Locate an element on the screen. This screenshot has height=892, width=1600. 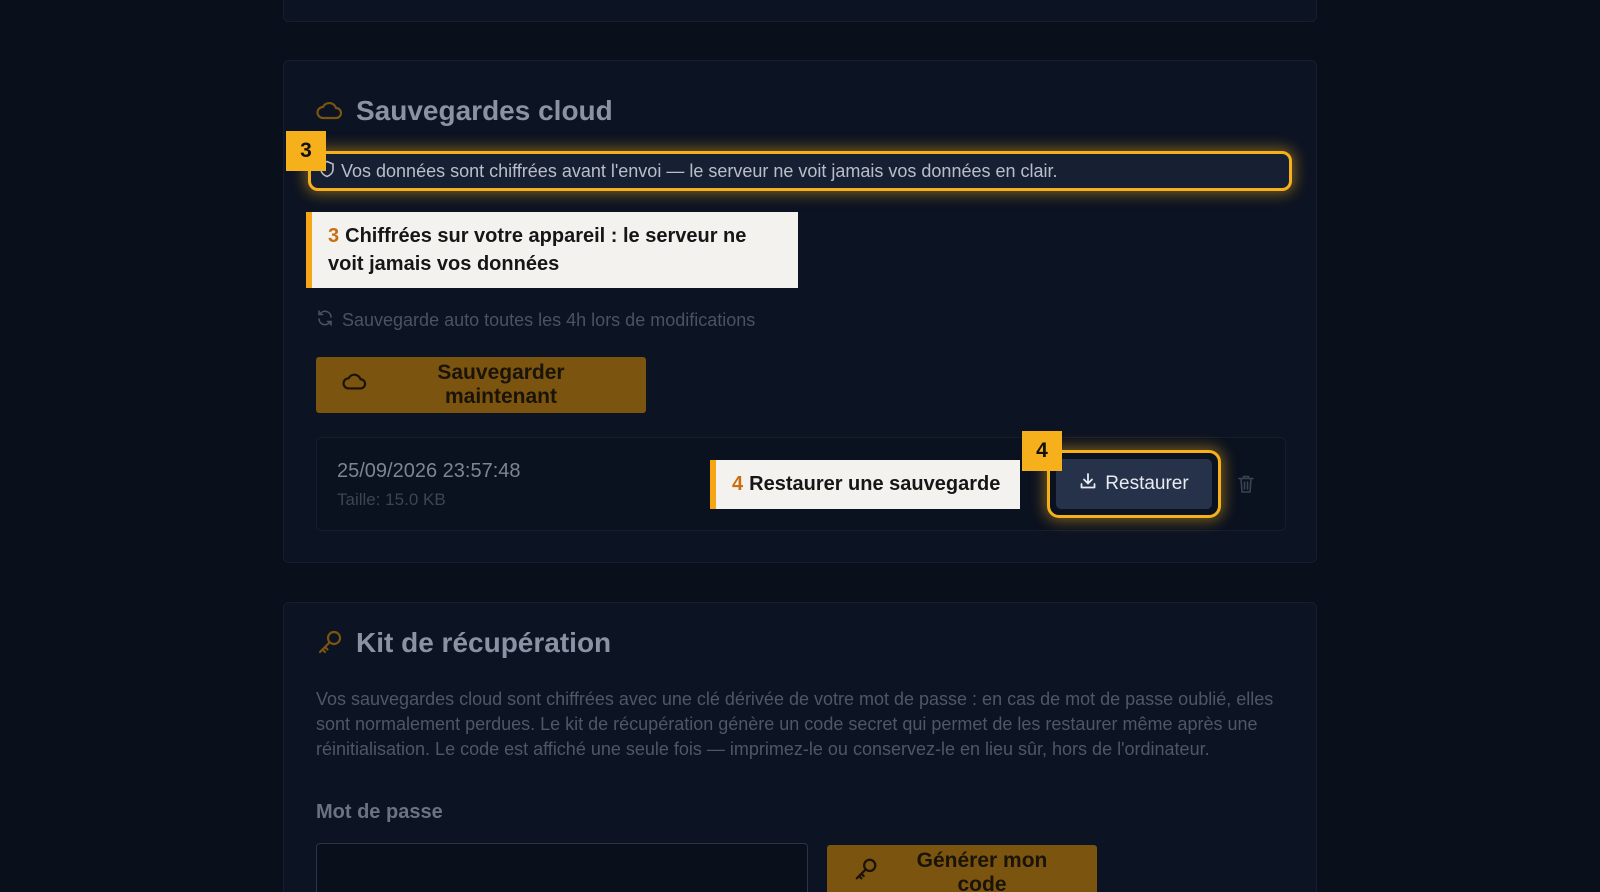
recovery-section-header: Kit de récupération is located at coordinates (463, 643).